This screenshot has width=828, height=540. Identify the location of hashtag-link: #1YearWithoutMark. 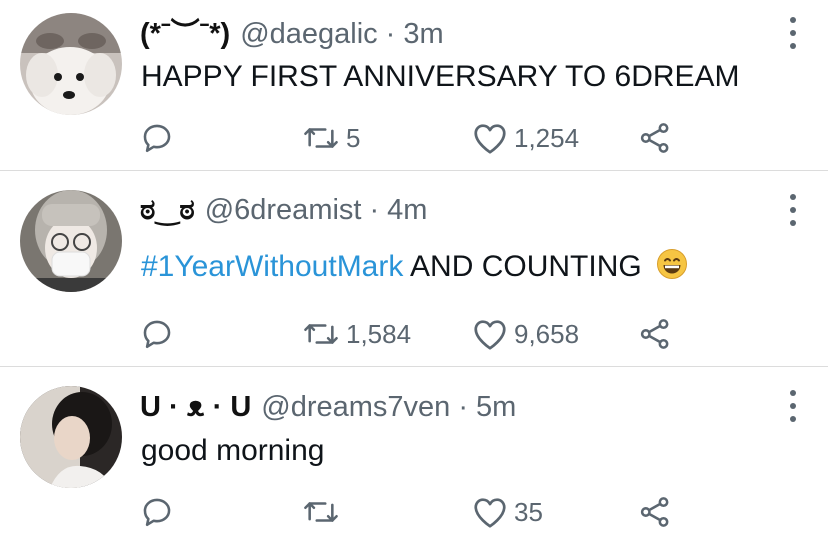
(272, 266).